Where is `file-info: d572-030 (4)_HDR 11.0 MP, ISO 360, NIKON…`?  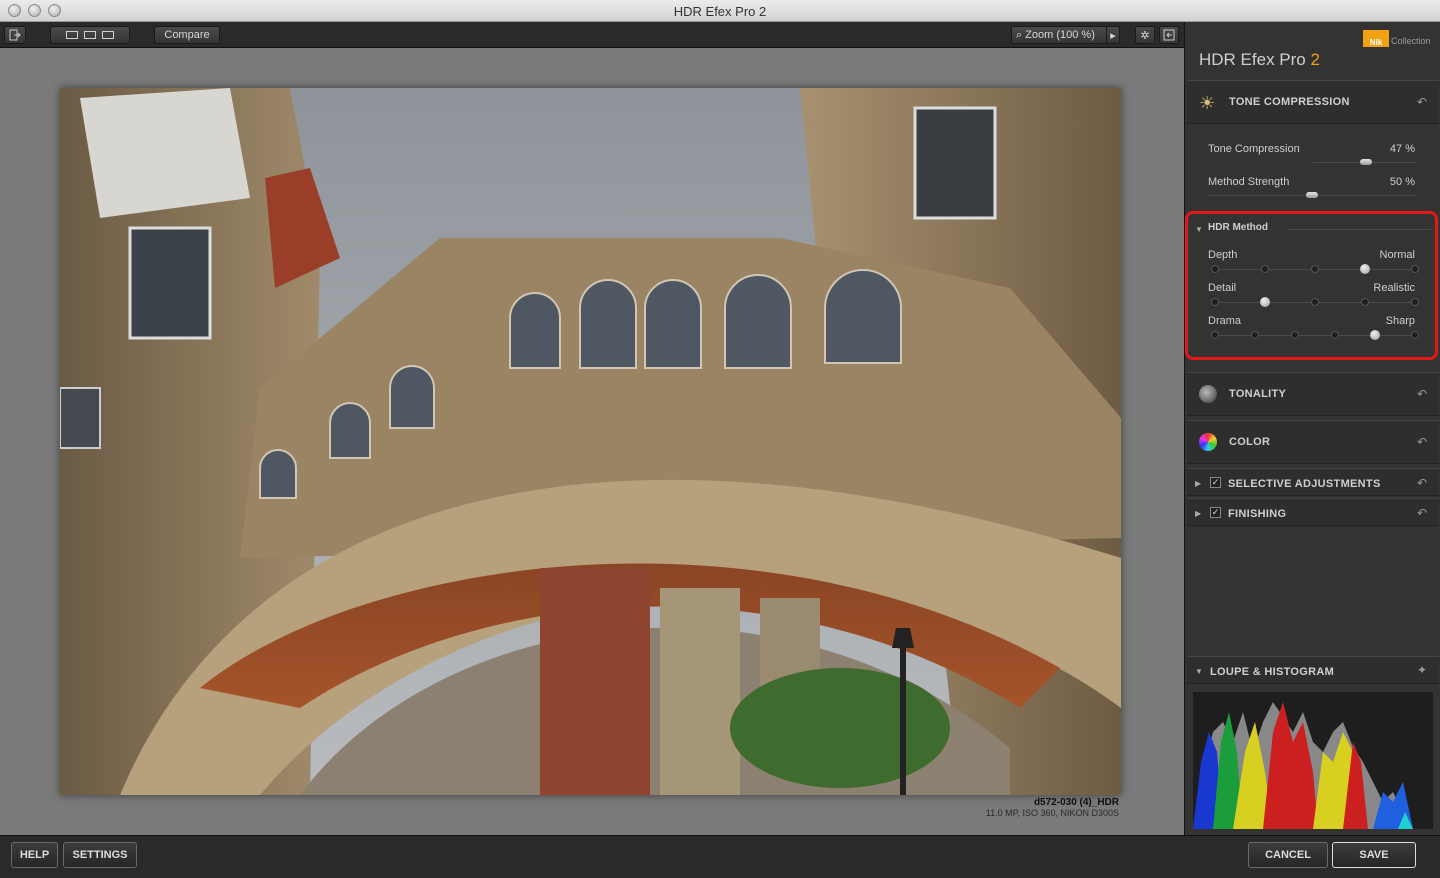 file-info: d572-030 (4)_HDR 11.0 MP, ISO 360, NIKON… is located at coordinates (1052, 807).